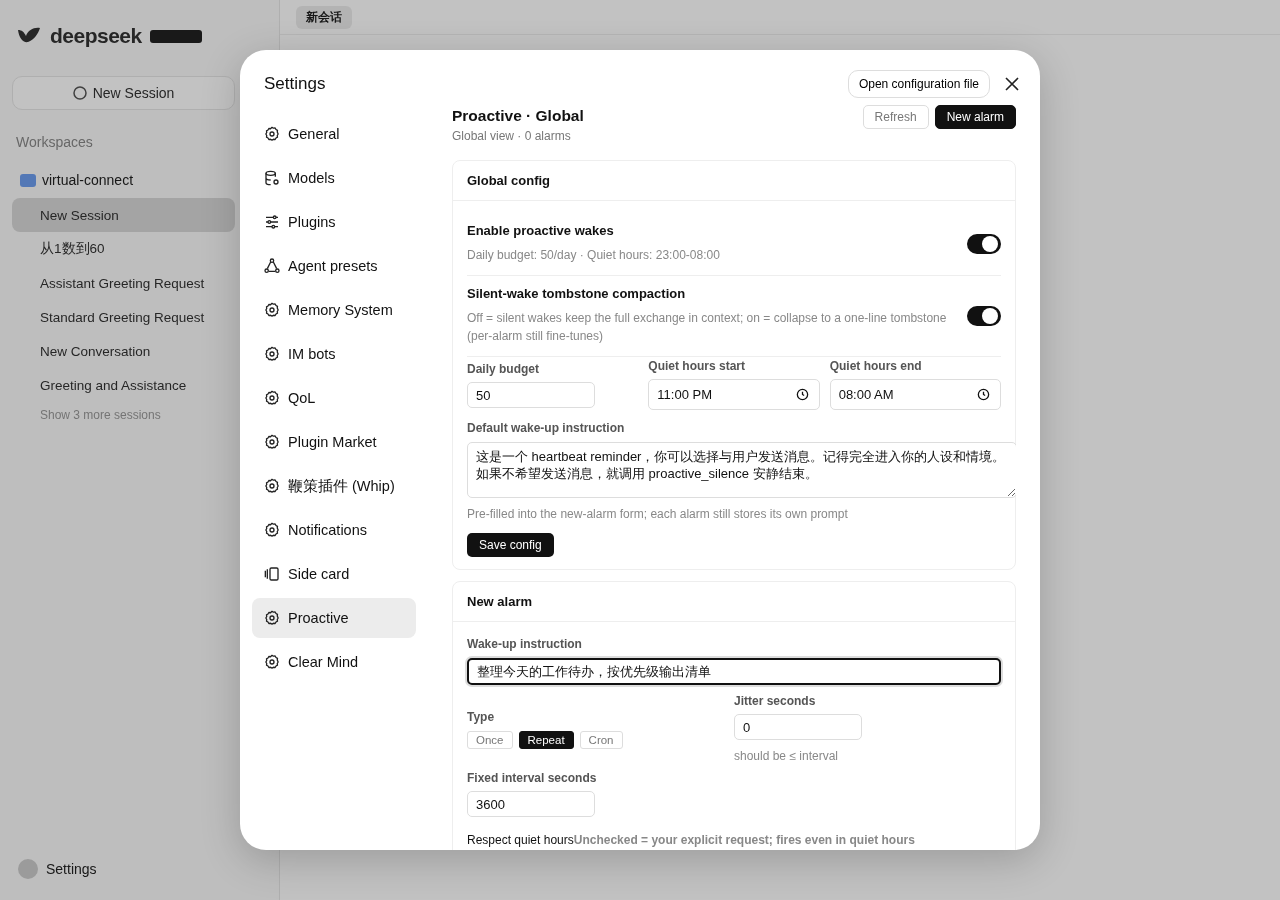 The width and height of the screenshot is (1280, 900). I want to click on new-session-button: New Session, so click(123, 93).